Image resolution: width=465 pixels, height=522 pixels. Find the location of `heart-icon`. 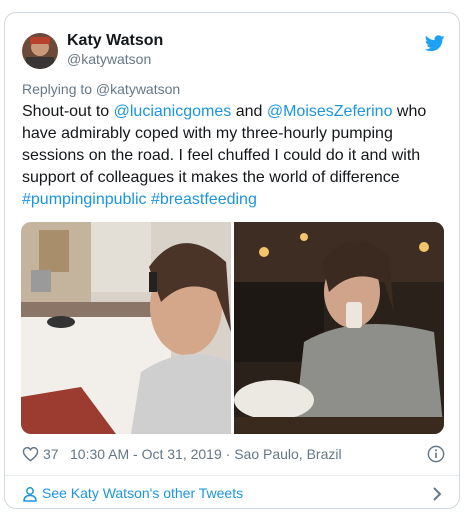

heart-icon is located at coordinates (30, 454).